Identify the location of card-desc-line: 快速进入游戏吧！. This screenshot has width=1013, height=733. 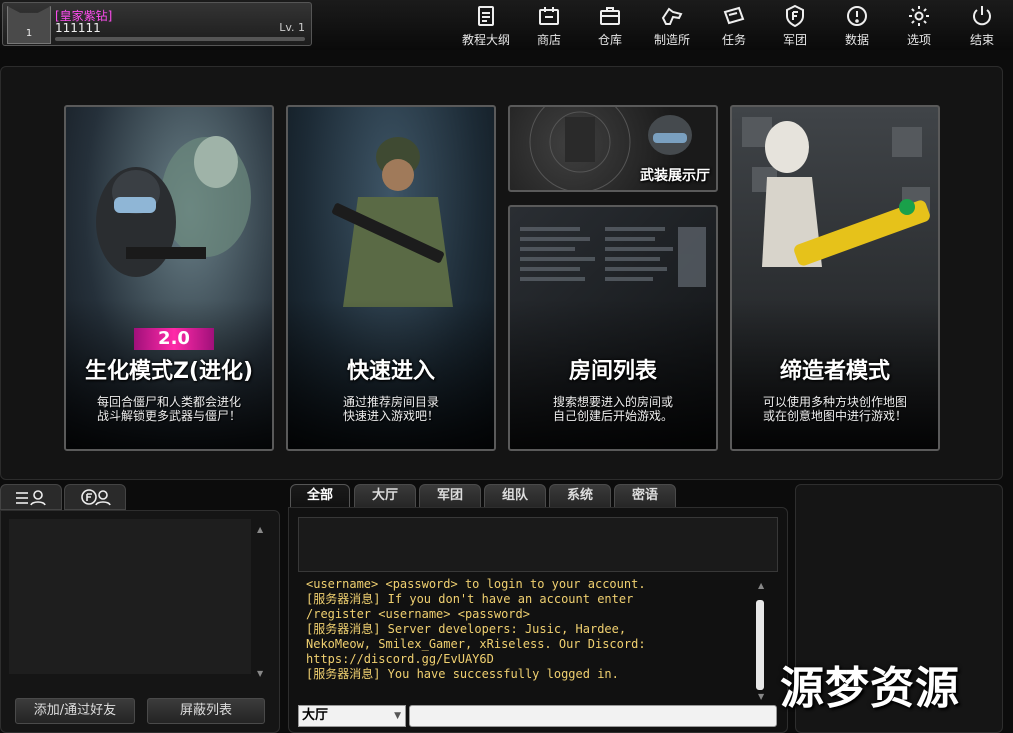
(390, 416).